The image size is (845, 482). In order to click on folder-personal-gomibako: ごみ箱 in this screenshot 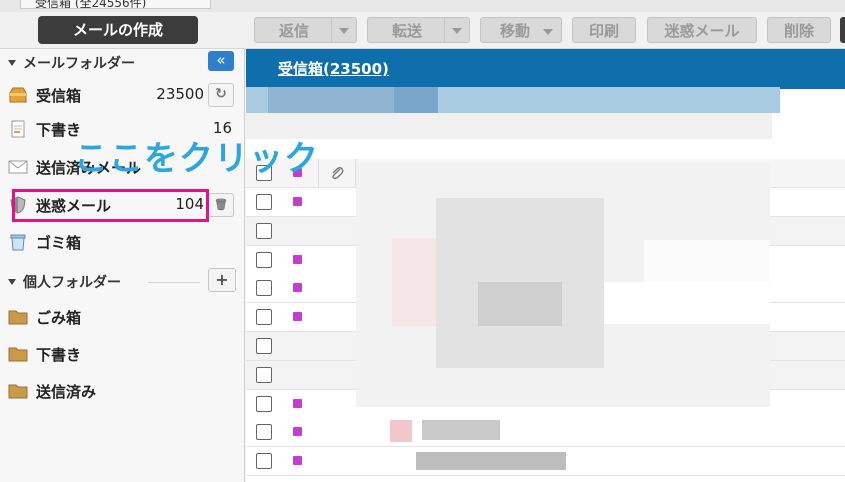, I will do `click(122, 317)`.